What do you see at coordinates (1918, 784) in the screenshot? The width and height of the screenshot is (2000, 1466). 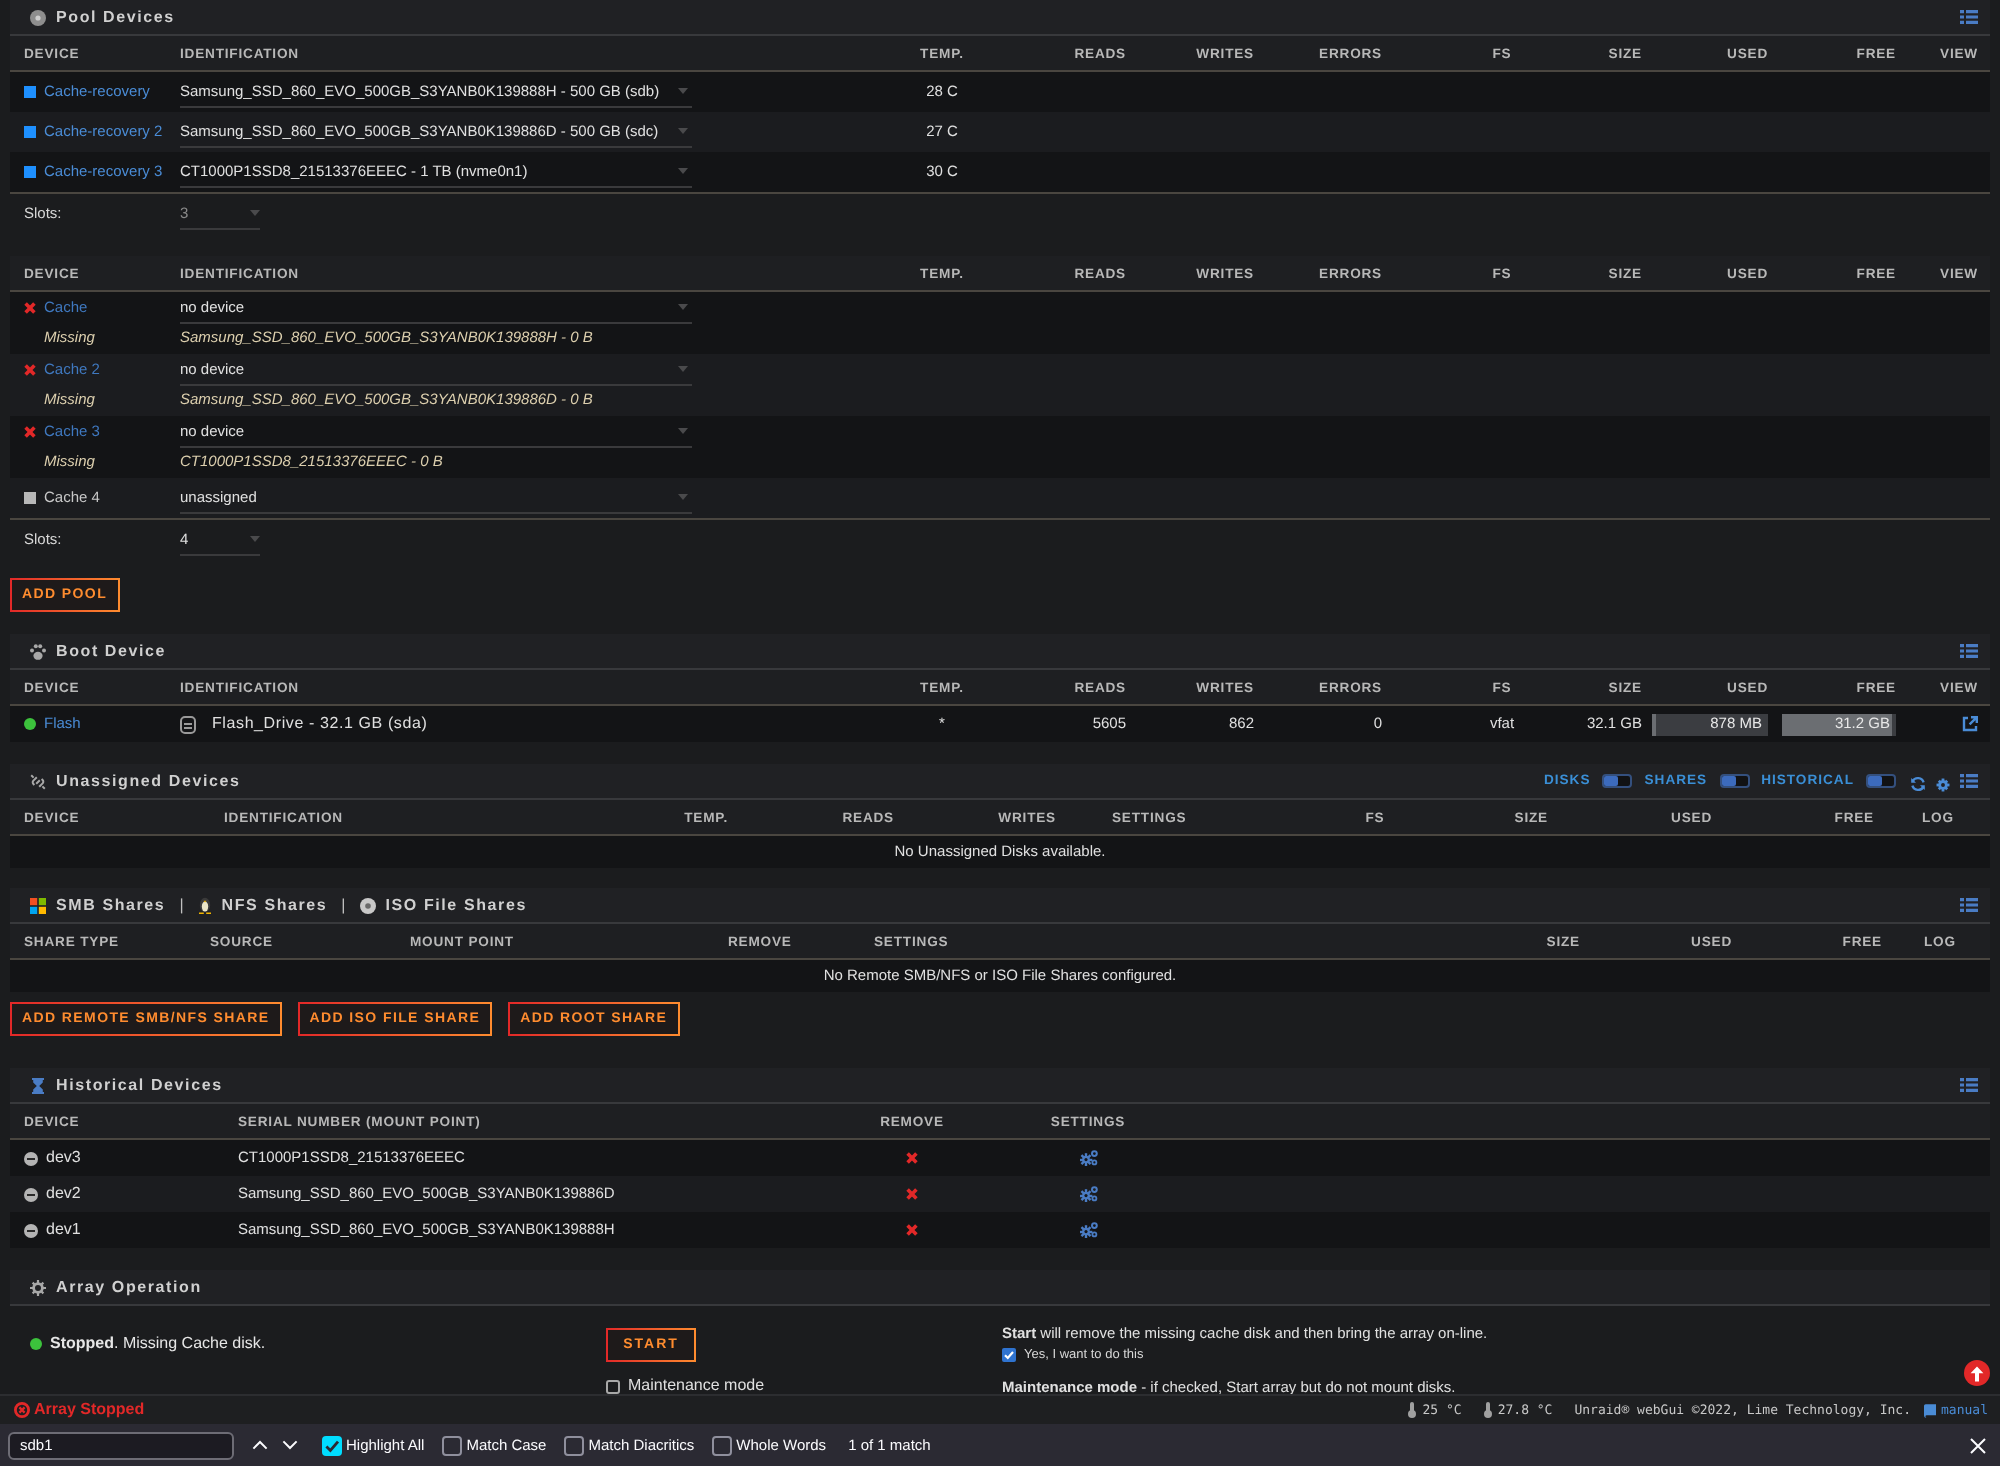 I see `refresh-icon` at bounding box center [1918, 784].